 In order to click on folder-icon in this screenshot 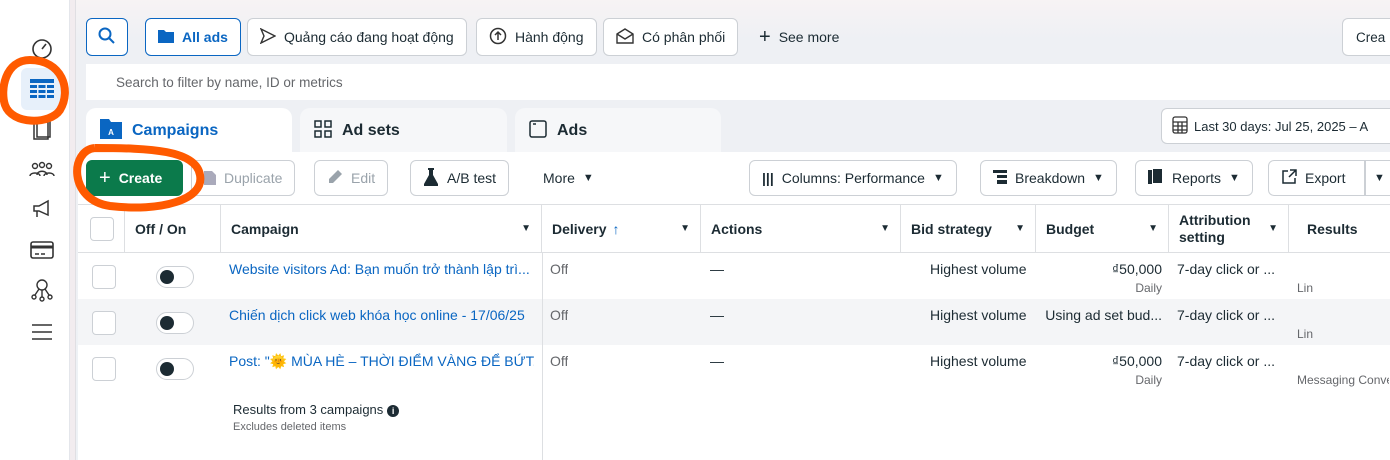, I will do `click(166, 37)`.